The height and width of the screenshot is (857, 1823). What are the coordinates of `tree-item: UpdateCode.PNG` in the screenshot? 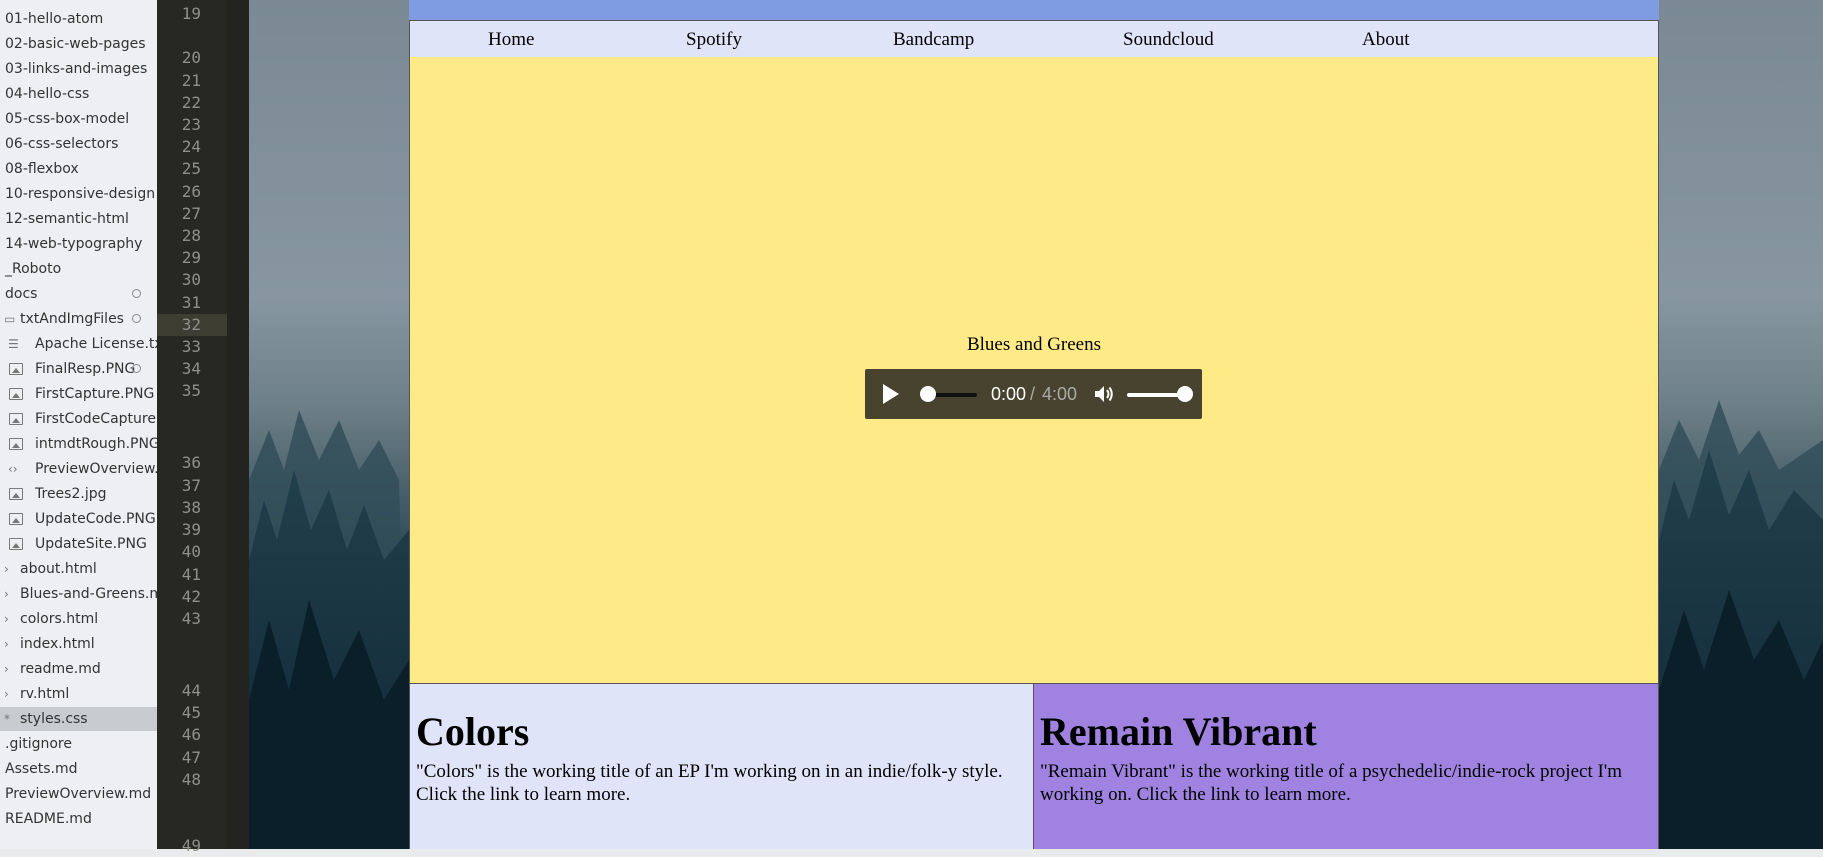 It's located at (78, 519).